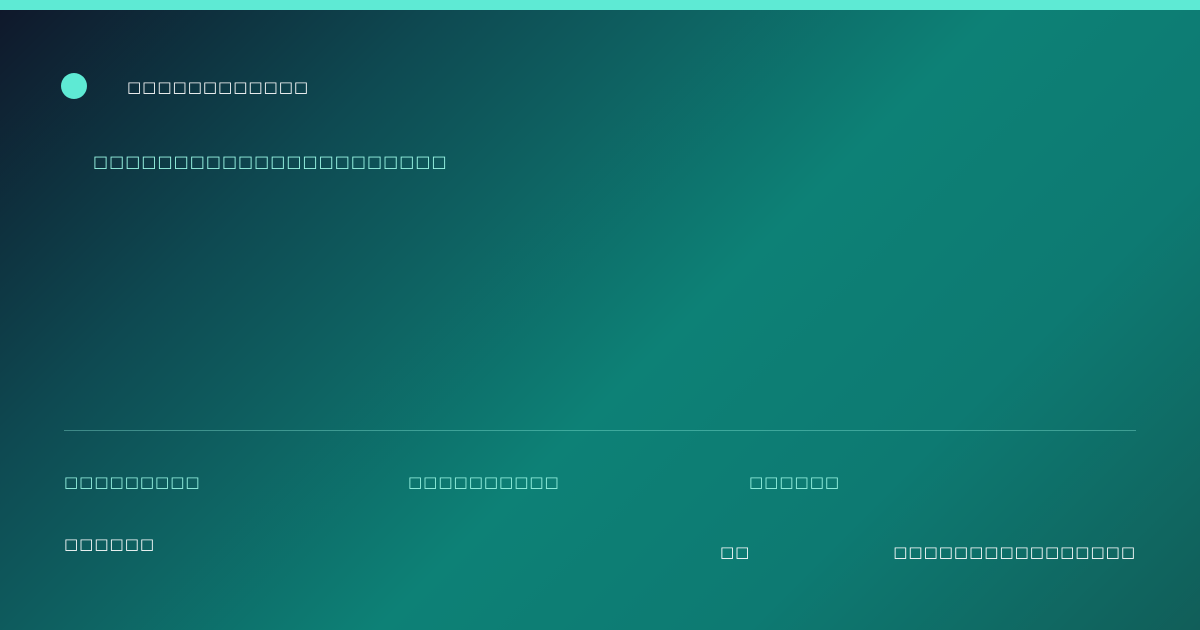  What do you see at coordinates (735, 552) in the screenshot?
I see `footer-middle-text: □□` at bounding box center [735, 552].